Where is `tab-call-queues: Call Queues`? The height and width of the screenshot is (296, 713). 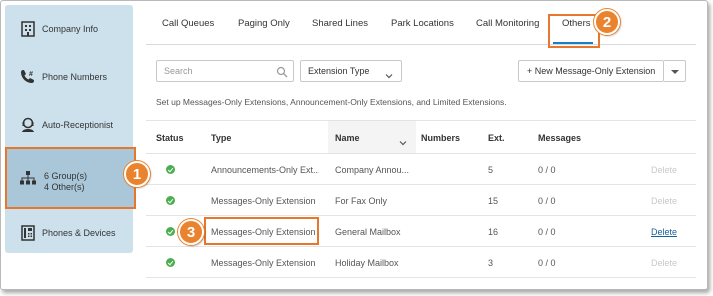 tab-call-queues: Call Queues is located at coordinates (188, 23).